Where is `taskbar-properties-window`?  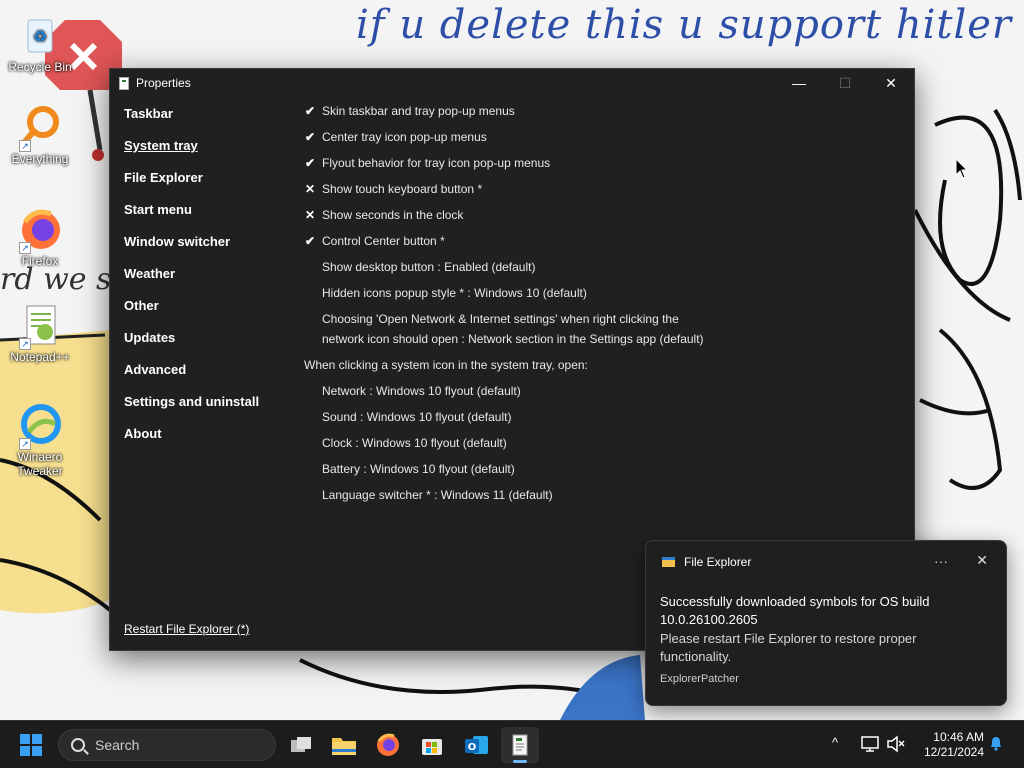
taskbar-properties-window is located at coordinates (520, 745).